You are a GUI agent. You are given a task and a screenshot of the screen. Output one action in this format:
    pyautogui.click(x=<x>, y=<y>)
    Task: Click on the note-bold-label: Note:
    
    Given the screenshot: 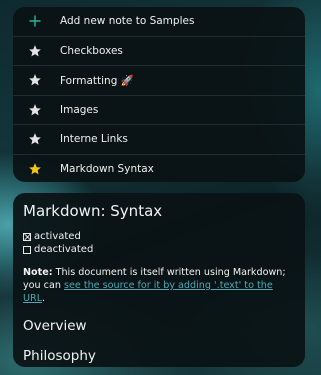 What is the action you would take?
    pyautogui.click(x=38, y=272)
    